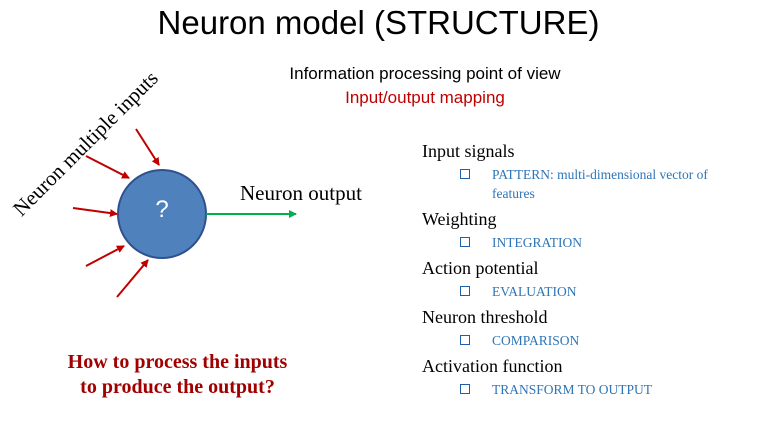 The height and width of the screenshot is (430, 757). What do you see at coordinates (572, 389) in the screenshot?
I see `list-item-text: TRANSFORM TO OUTPUT` at bounding box center [572, 389].